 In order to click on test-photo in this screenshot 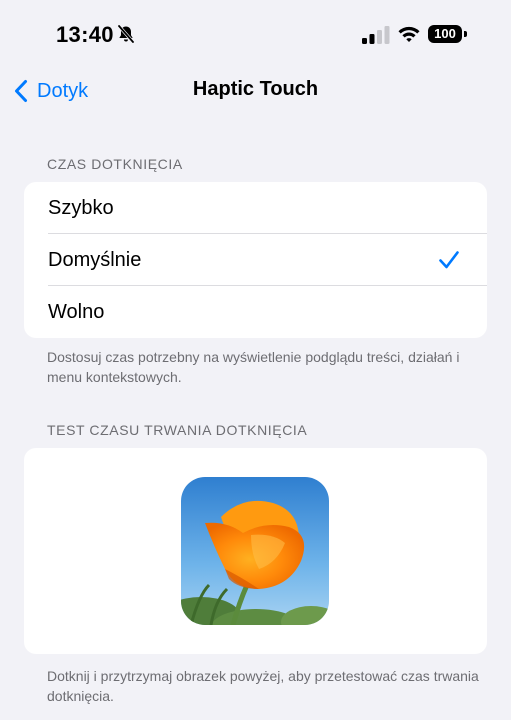, I will do `click(255, 551)`.